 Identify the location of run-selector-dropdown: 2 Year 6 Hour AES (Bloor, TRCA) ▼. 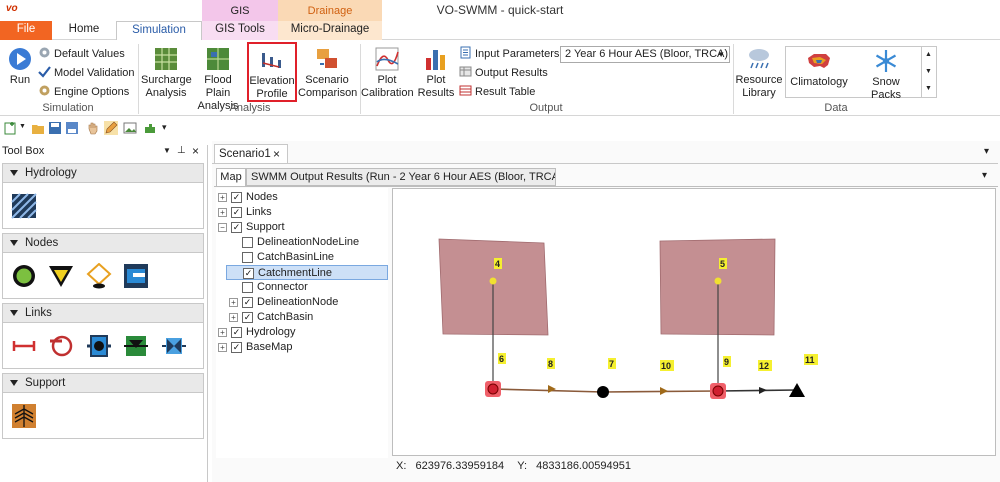
(645, 54).